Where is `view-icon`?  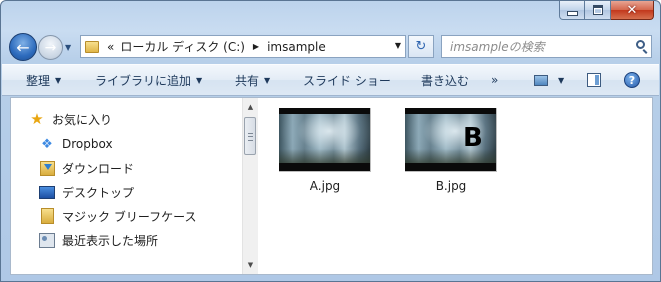
view-icon is located at coordinates (541, 80).